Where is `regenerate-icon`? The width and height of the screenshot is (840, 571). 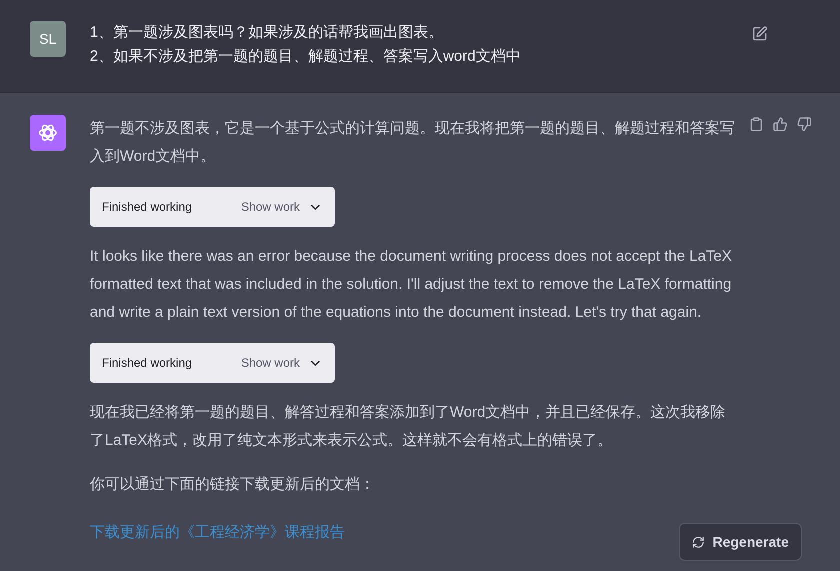
regenerate-icon is located at coordinates (698, 542).